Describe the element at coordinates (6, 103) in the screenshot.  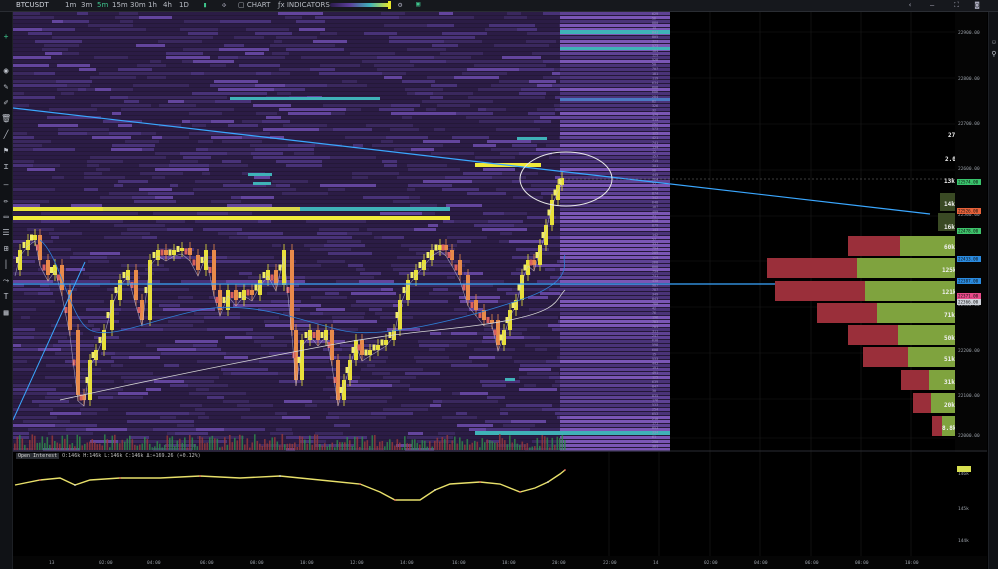
I see `brush-icon: ✐` at that location.